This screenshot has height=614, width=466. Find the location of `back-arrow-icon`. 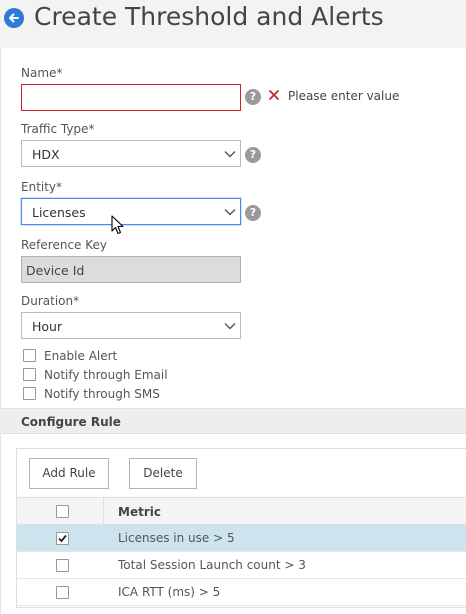

back-arrow-icon is located at coordinates (14, 18).